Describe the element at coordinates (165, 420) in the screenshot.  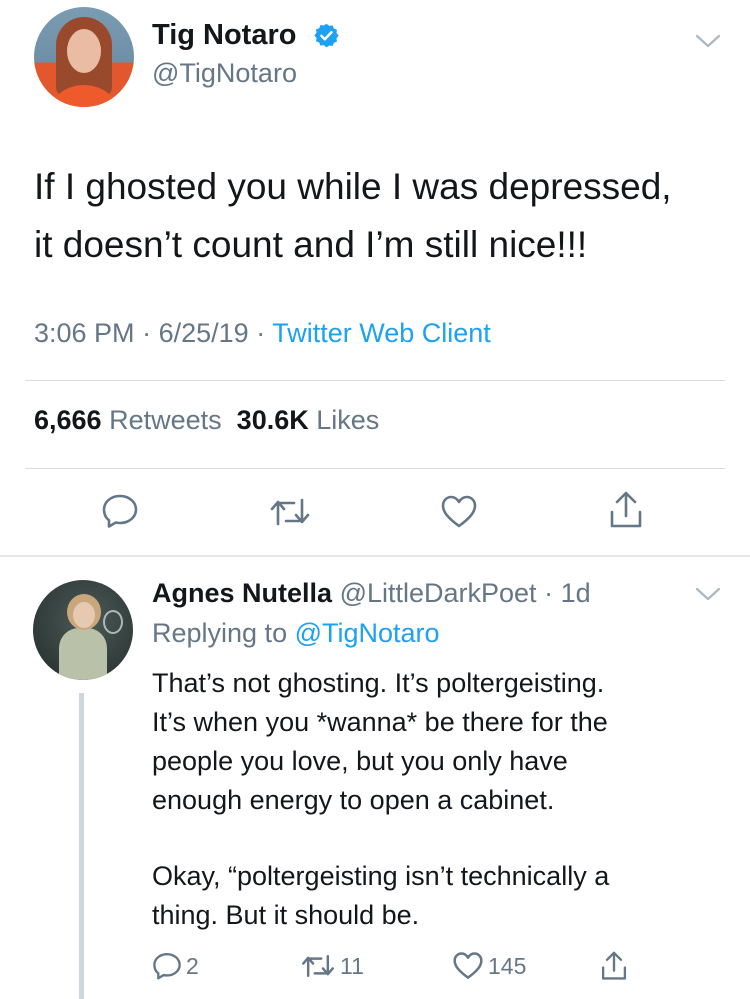
I see `retweets-label: Retweets` at that location.